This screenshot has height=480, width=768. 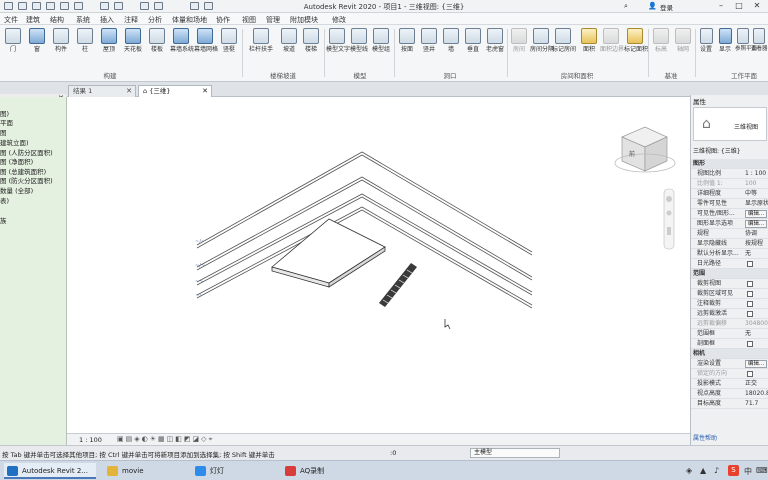 I want to click on viewcube: 前, so click(x=645, y=149).